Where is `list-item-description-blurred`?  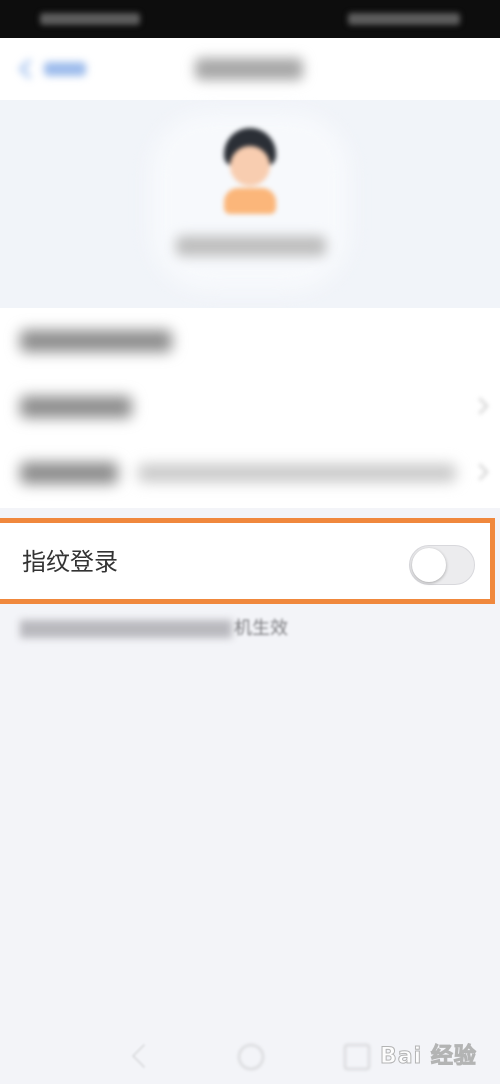 list-item-description-blurred is located at coordinates (297, 473).